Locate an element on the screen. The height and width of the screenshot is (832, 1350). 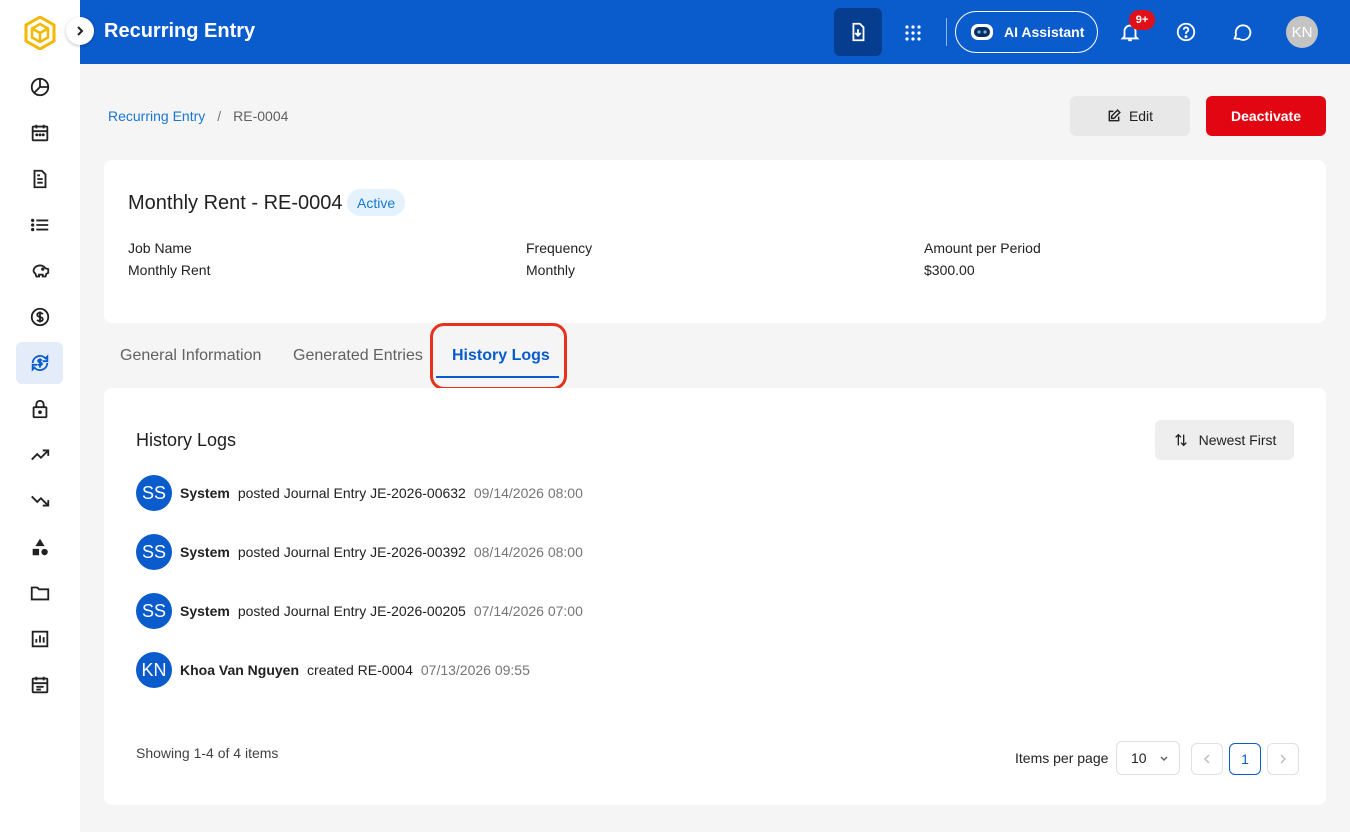
sidebar-item-calendar is located at coordinates (39, 133).